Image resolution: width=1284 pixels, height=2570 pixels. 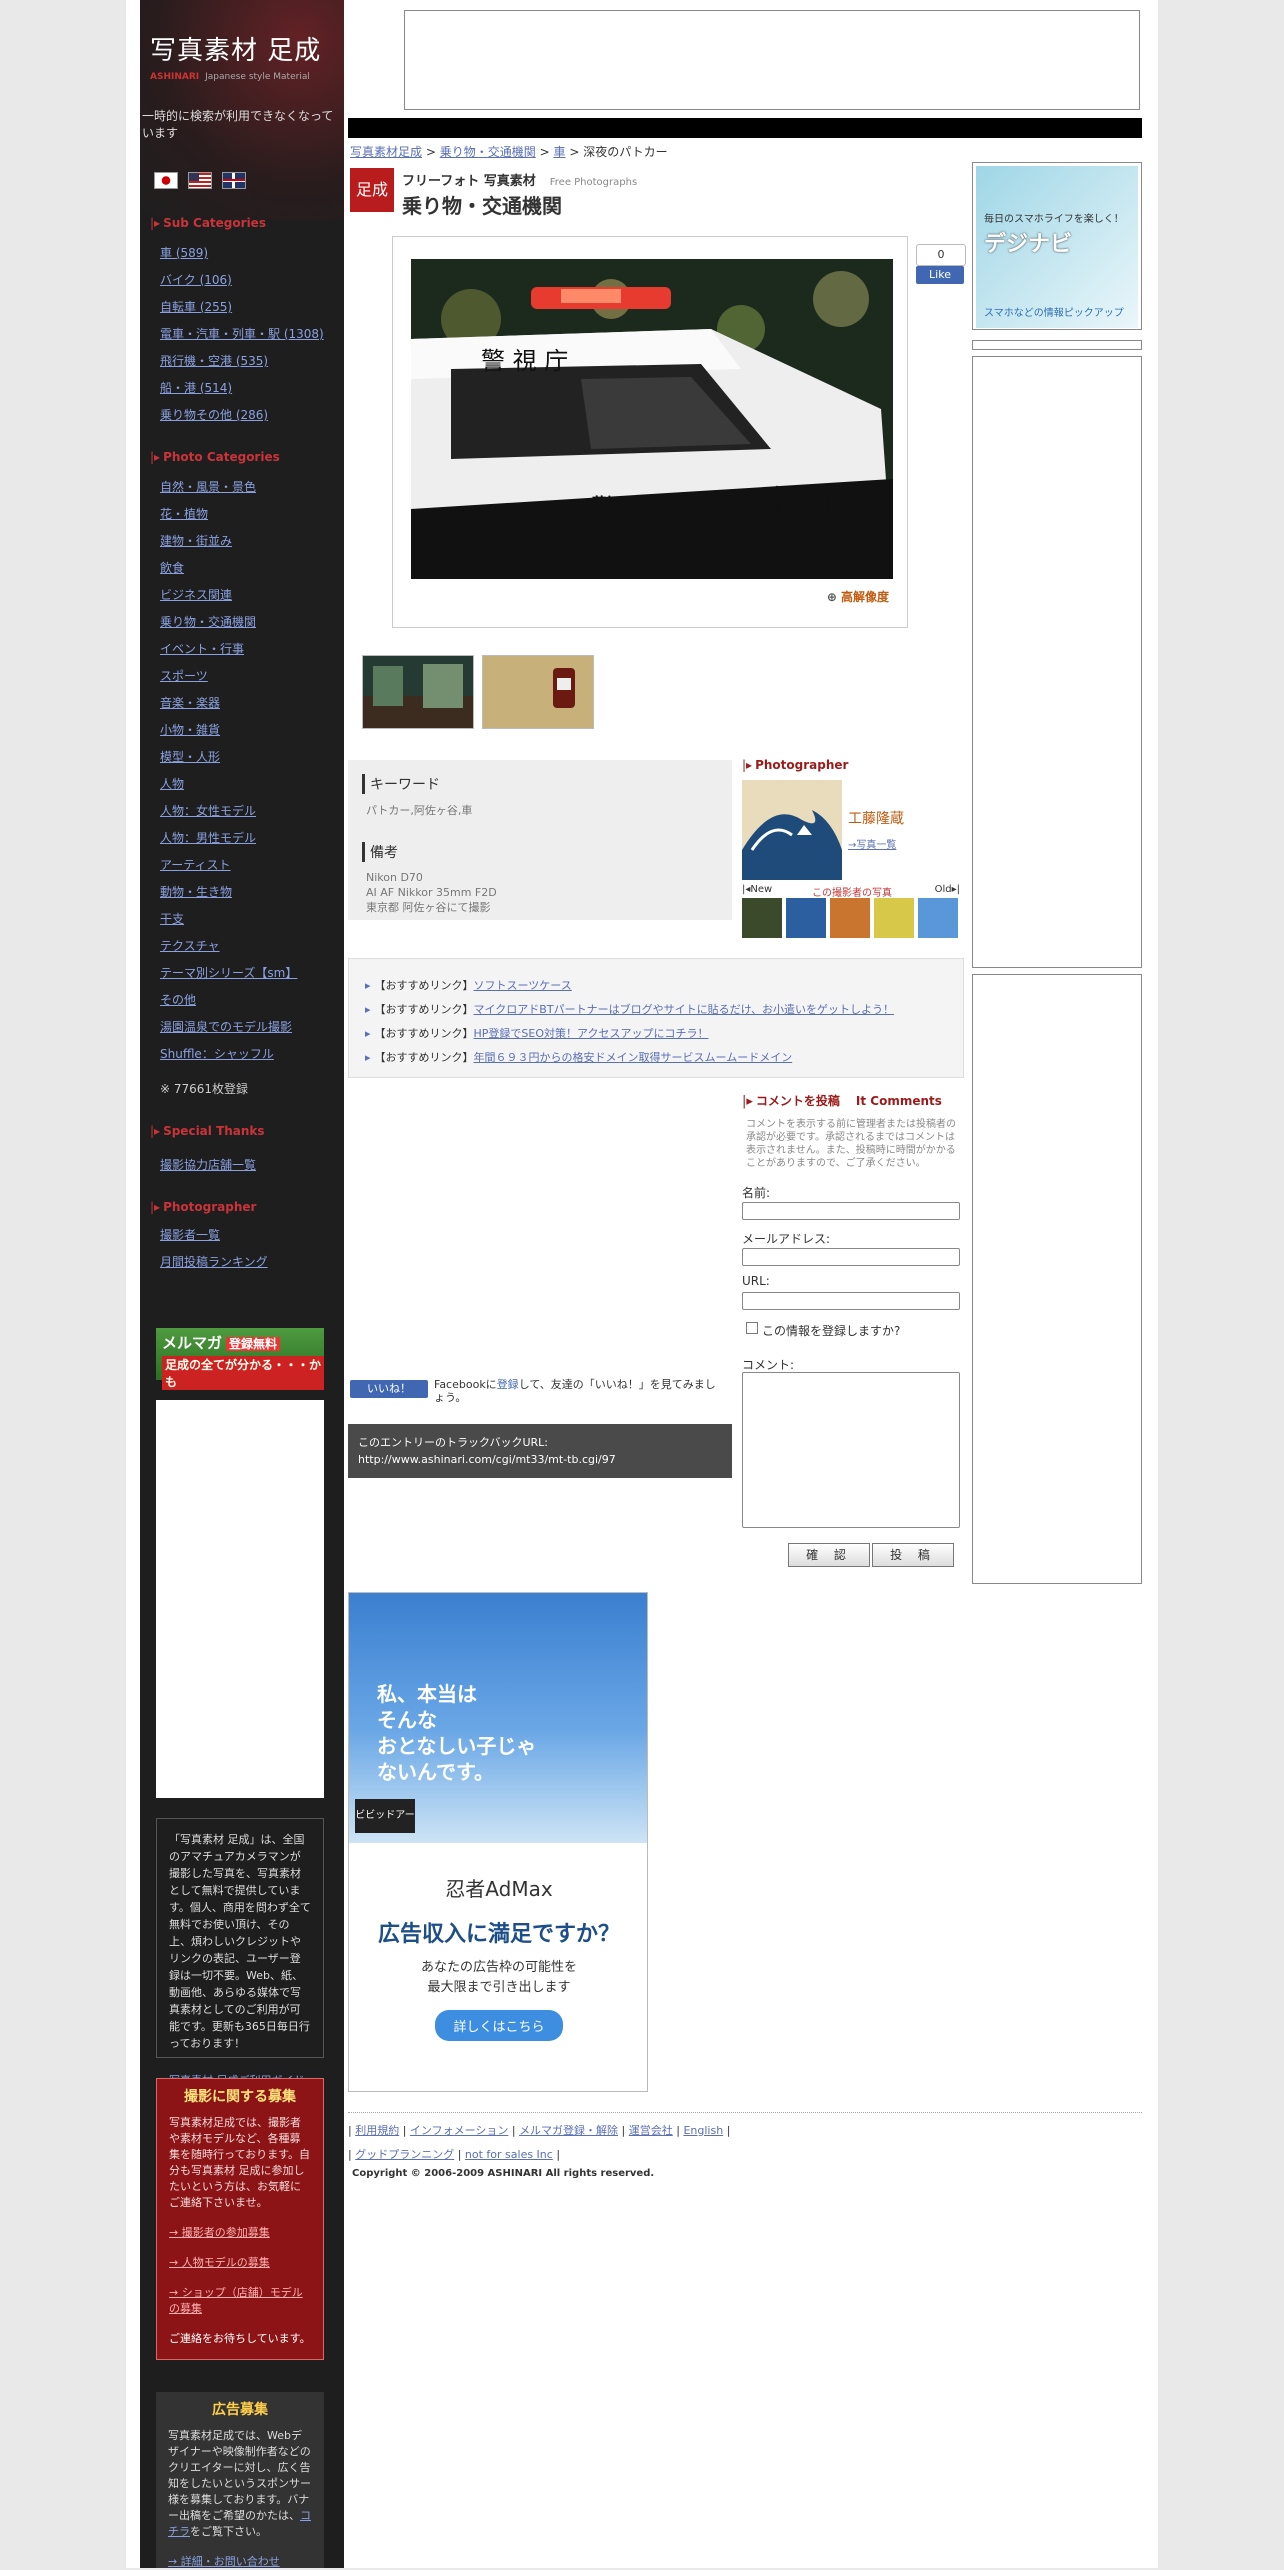 What do you see at coordinates (228, 680) in the screenshot?
I see `photo-category-item: スポーツ` at bounding box center [228, 680].